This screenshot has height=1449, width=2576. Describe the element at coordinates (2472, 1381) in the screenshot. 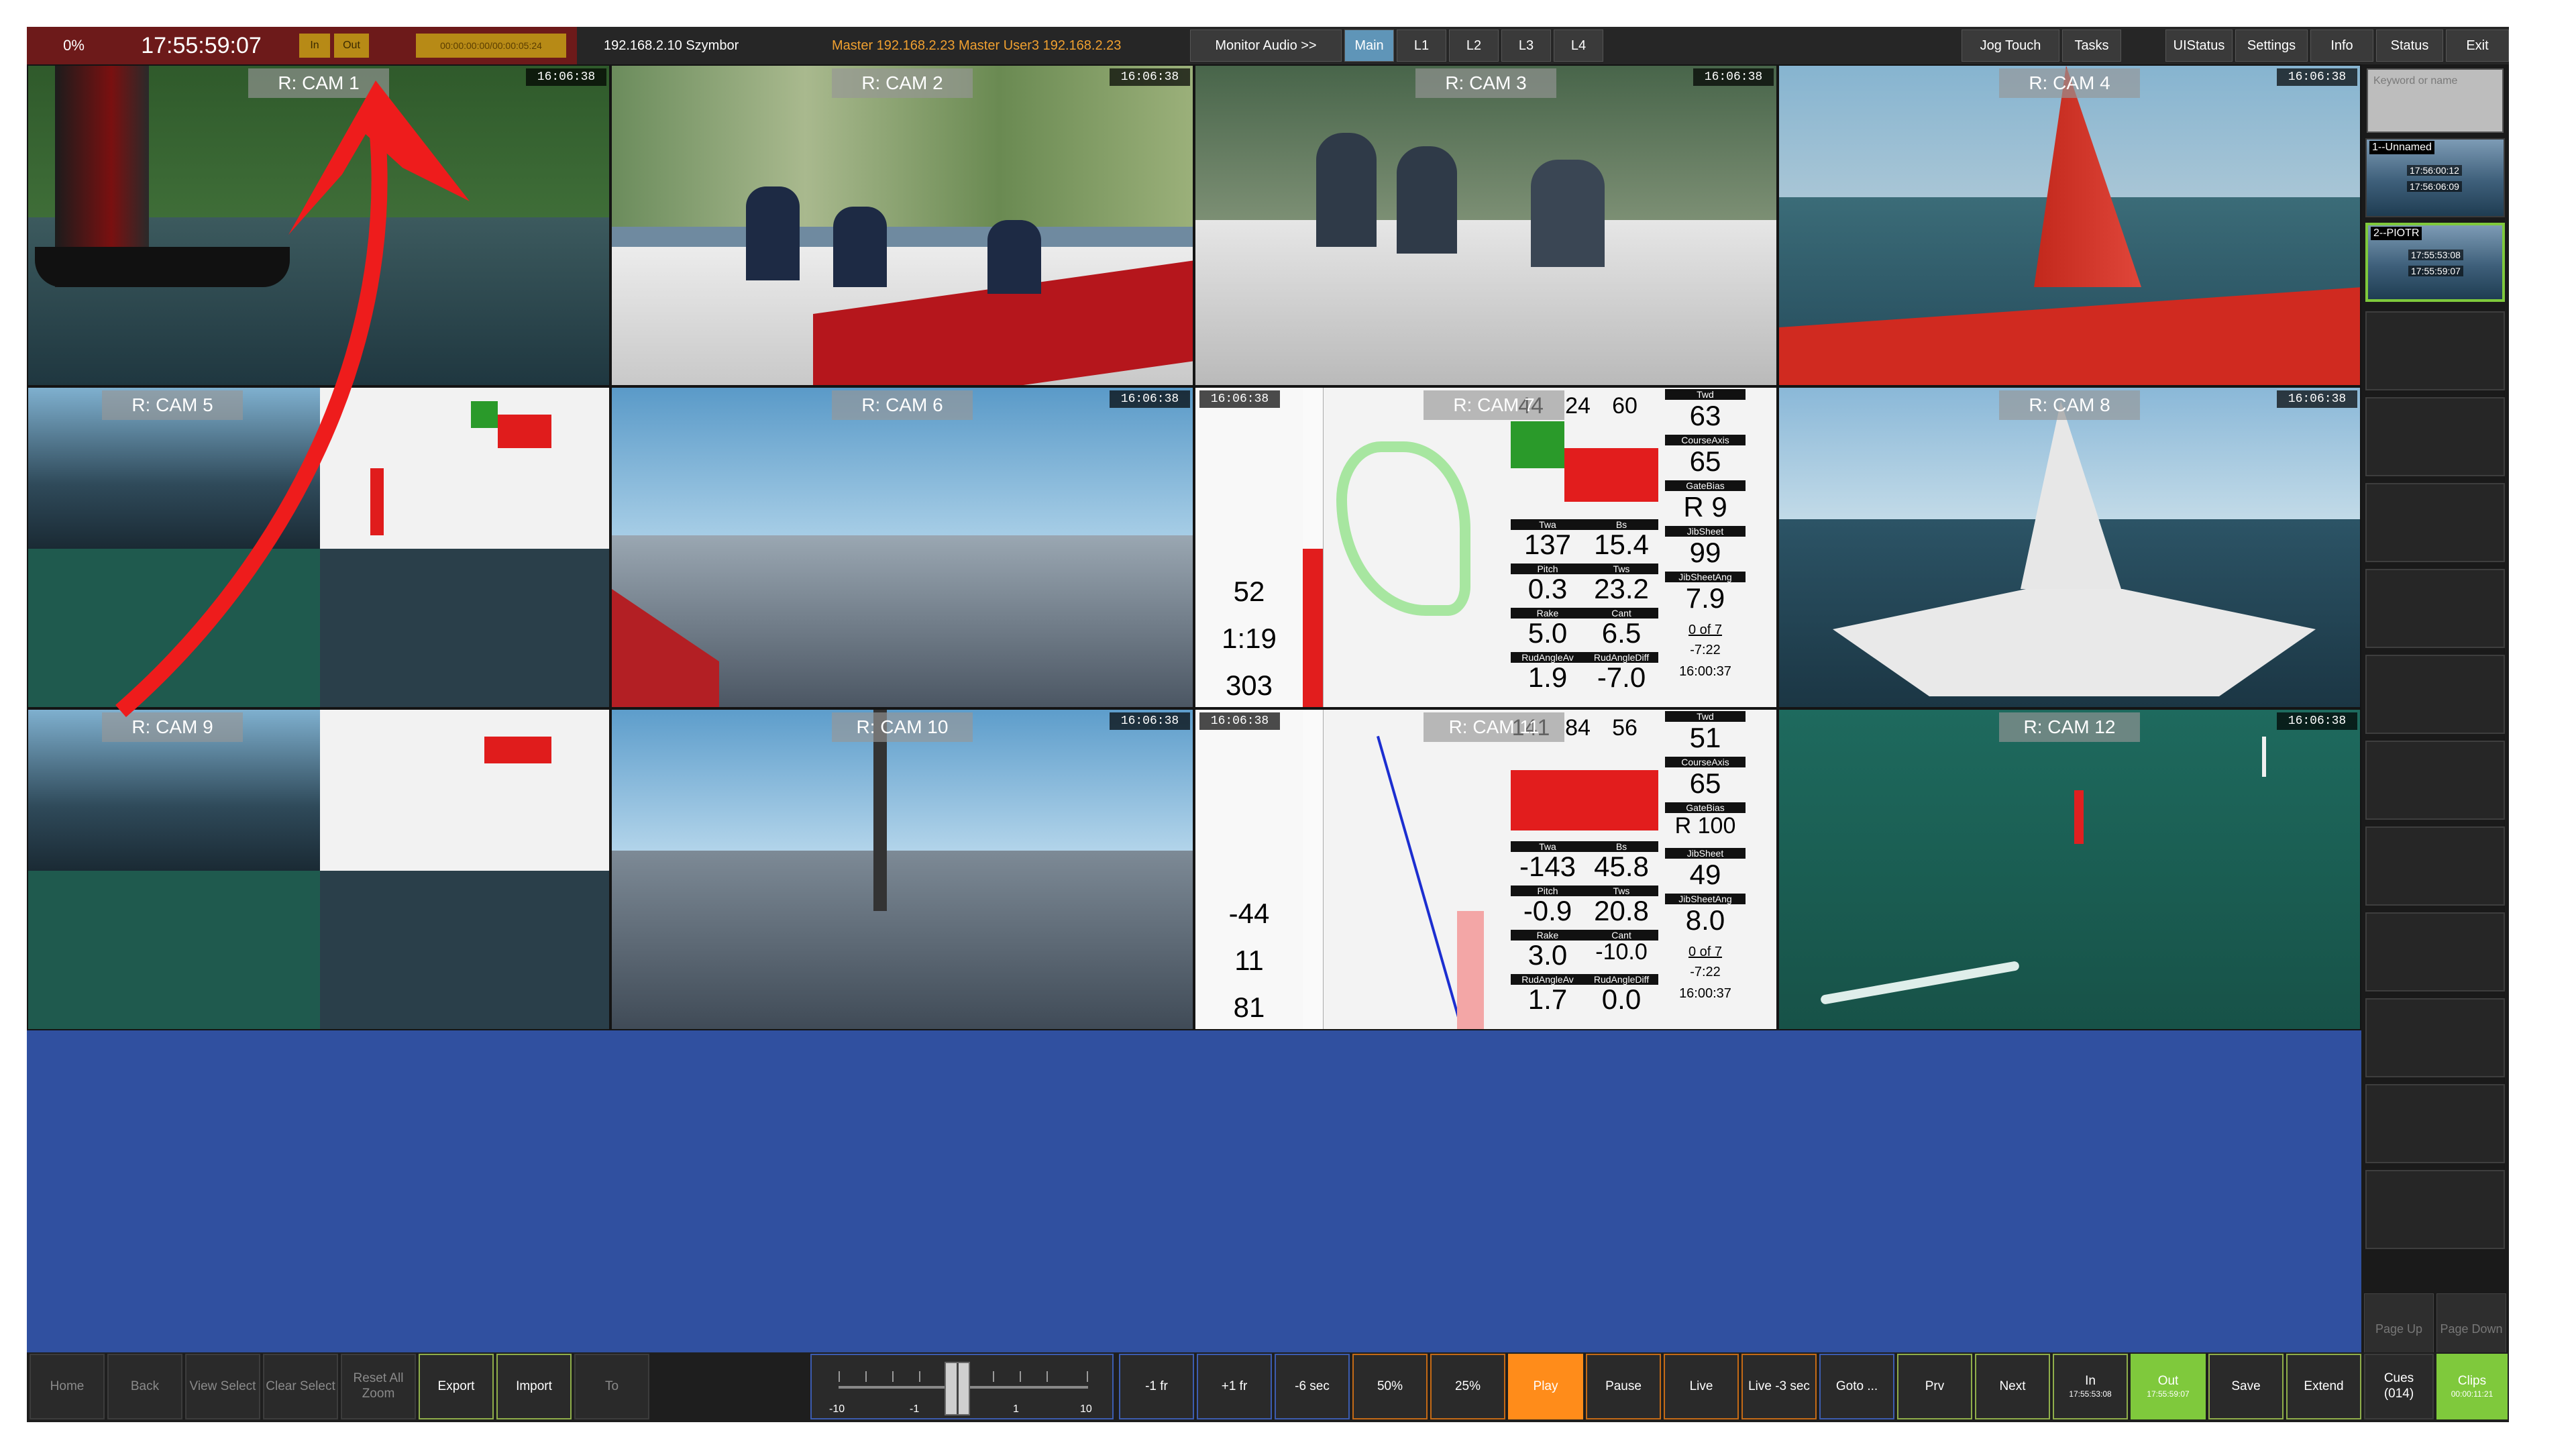

I see `clips-label: Clips` at that location.